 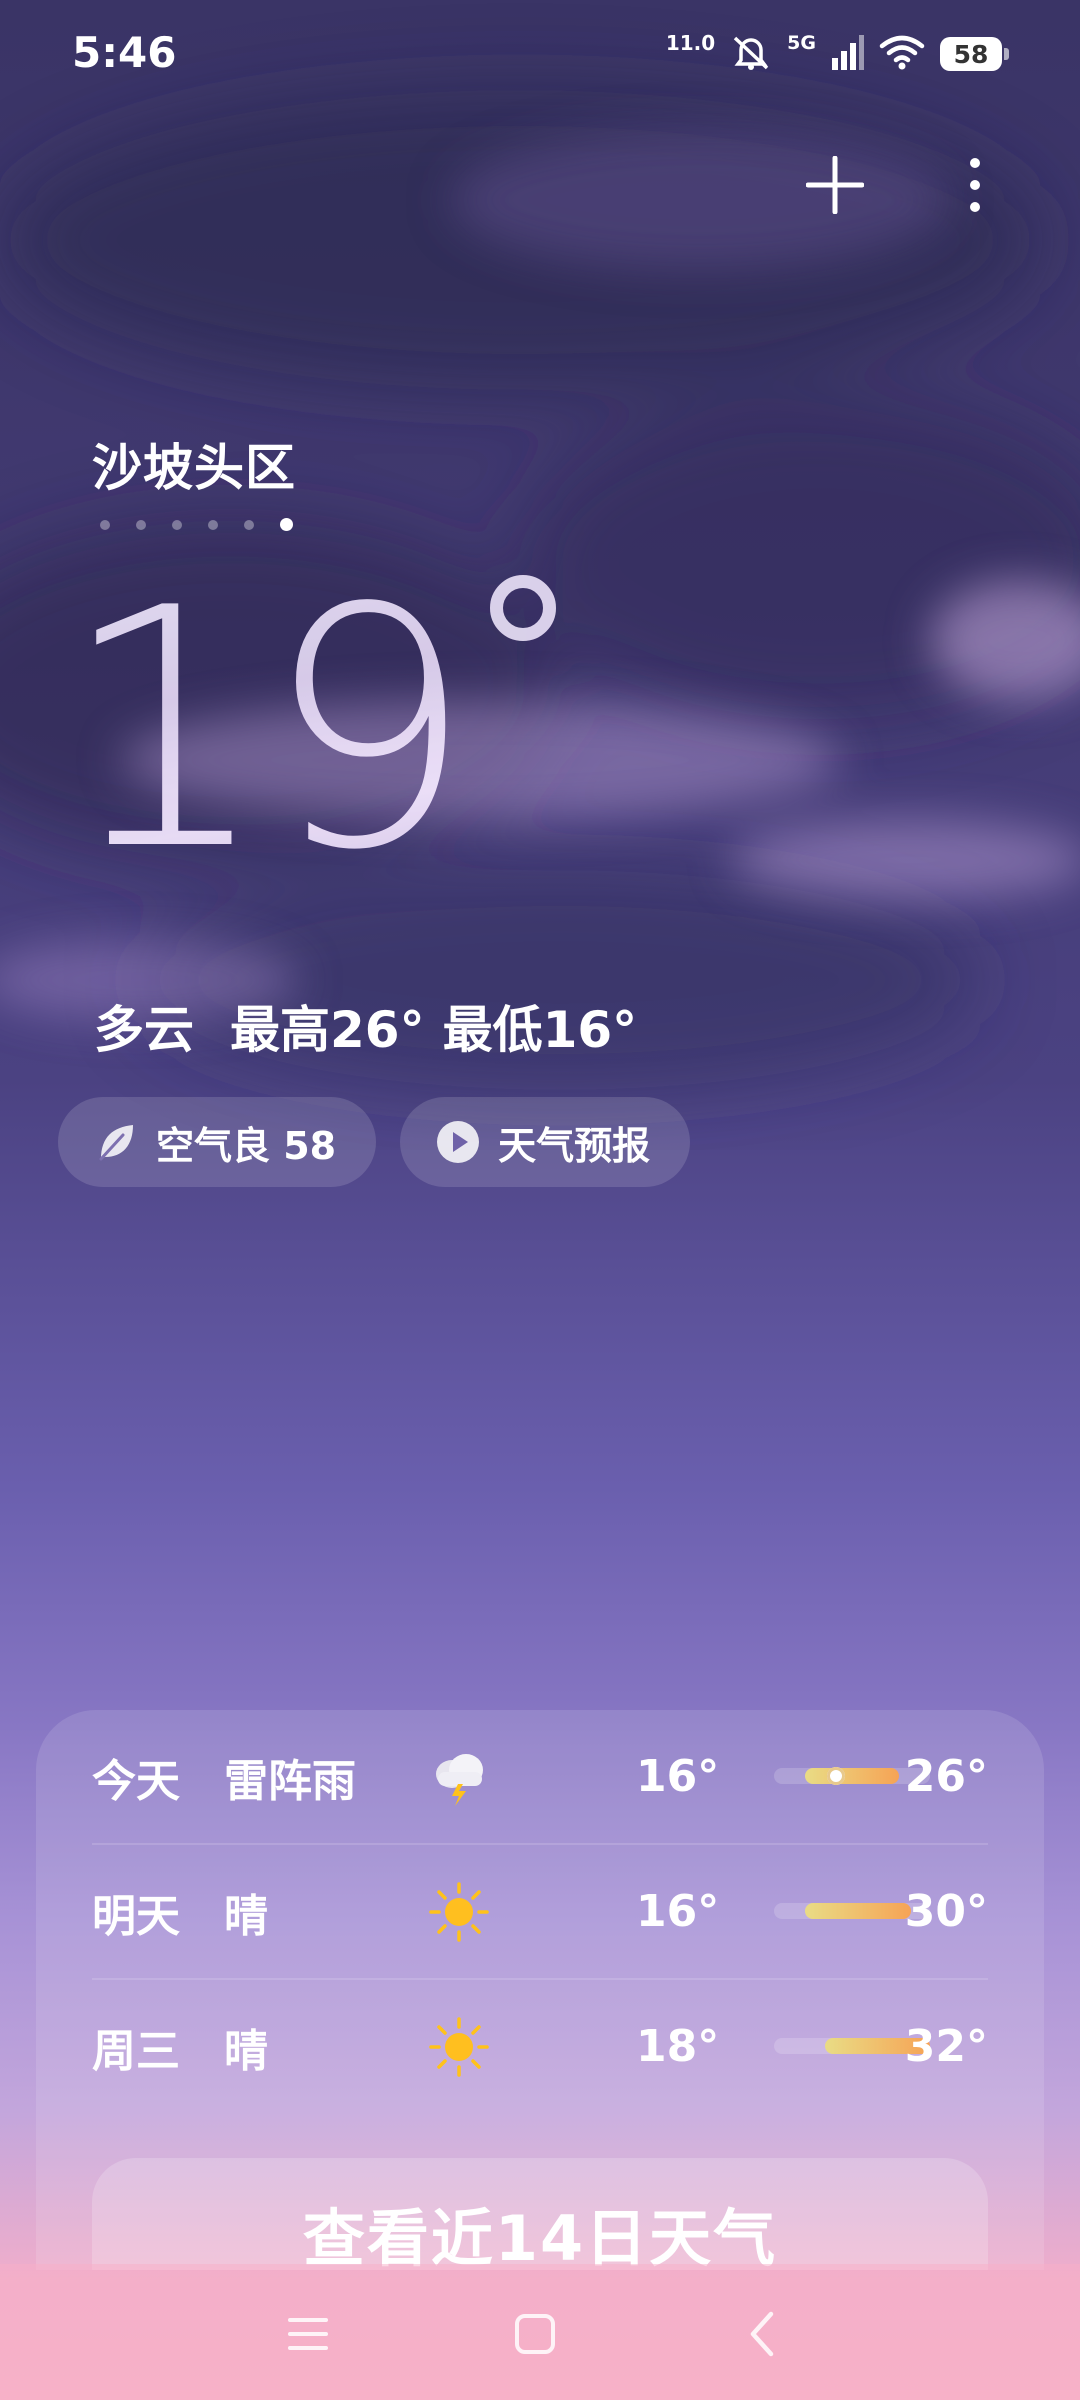 What do you see at coordinates (540, 1911) in the screenshot?
I see `forecast-row-tomorrow: 明天 晴 16° 30°` at bounding box center [540, 1911].